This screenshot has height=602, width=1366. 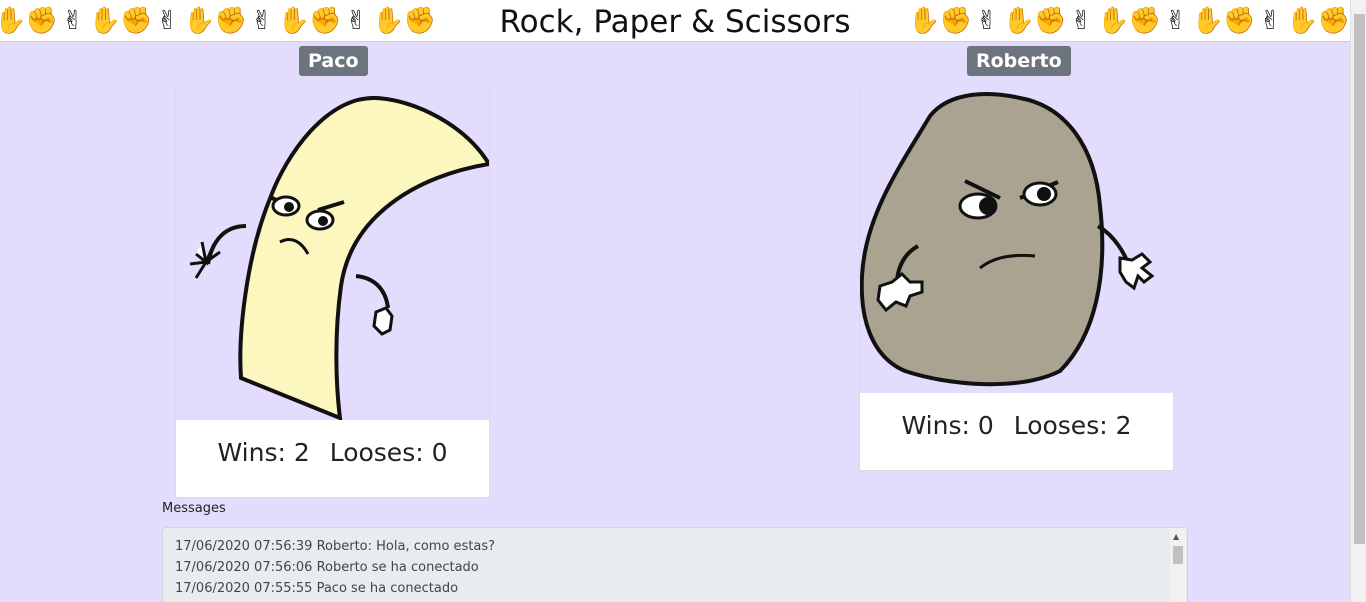 I want to click on player-1-score: Wins: 2 Looses: 0, so click(x=332, y=452).